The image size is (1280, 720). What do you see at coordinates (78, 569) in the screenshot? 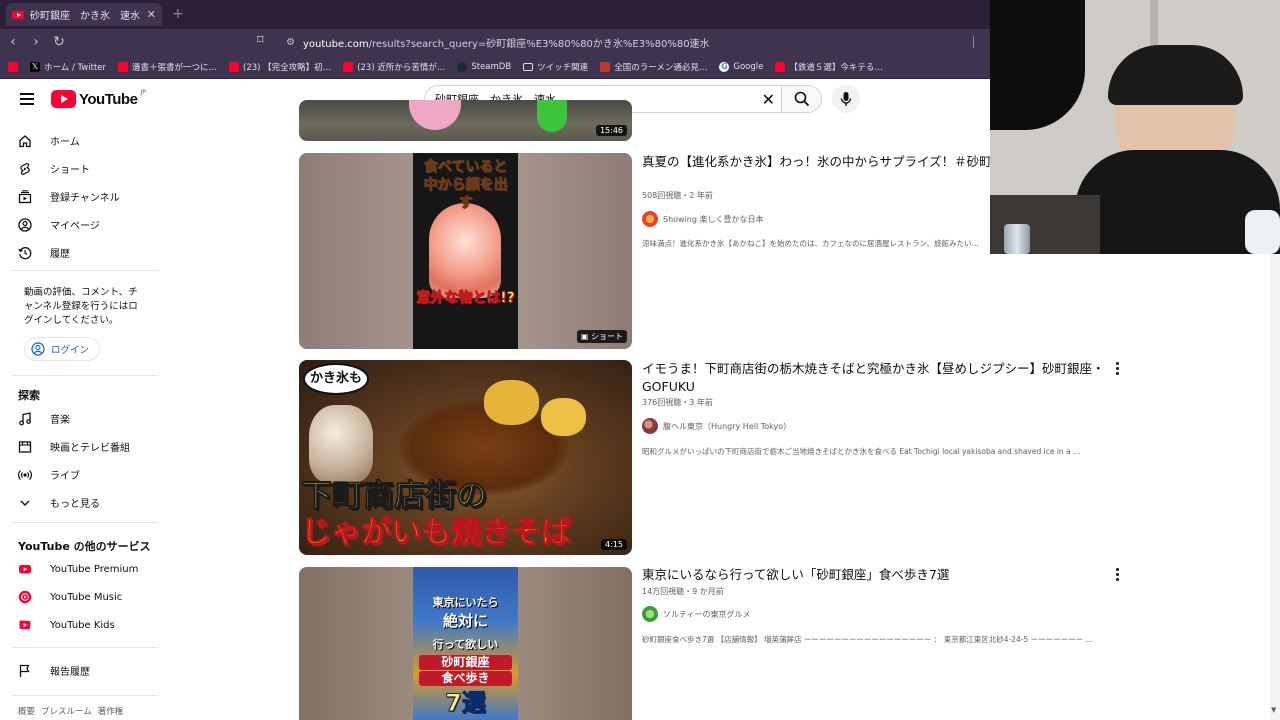
I see `sidebar-item-yt-premium: YouTube Premium` at bounding box center [78, 569].